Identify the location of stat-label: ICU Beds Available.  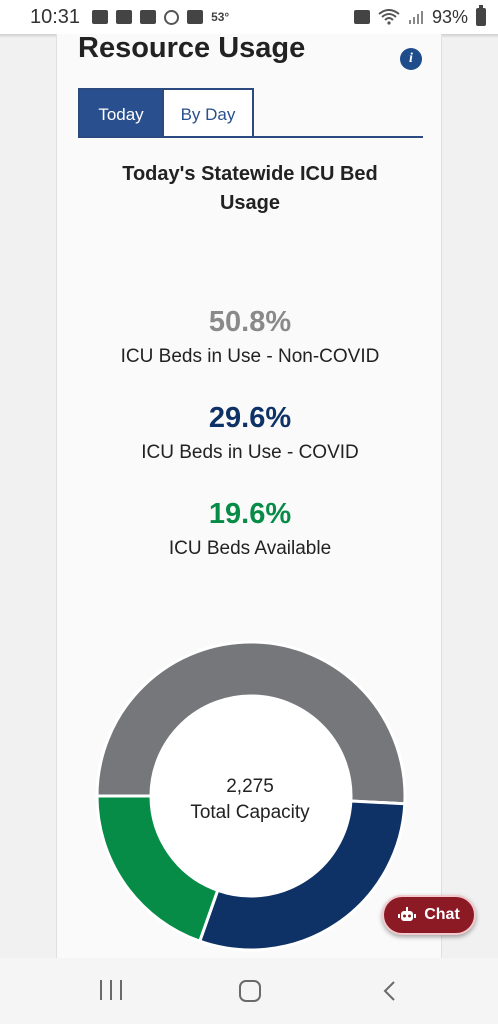
(250, 548).